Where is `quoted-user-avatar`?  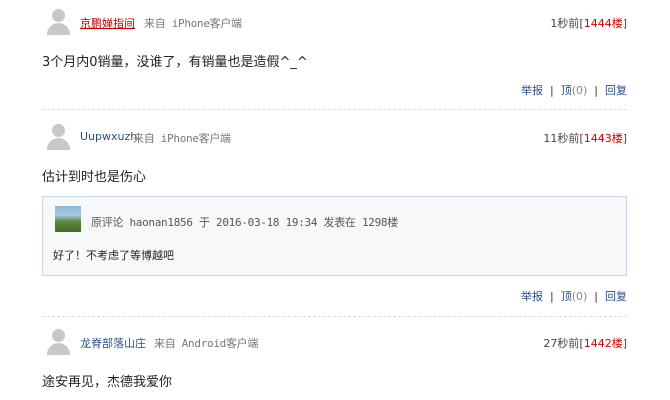 quoted-user-avatar is located at coordinates (68, 219).